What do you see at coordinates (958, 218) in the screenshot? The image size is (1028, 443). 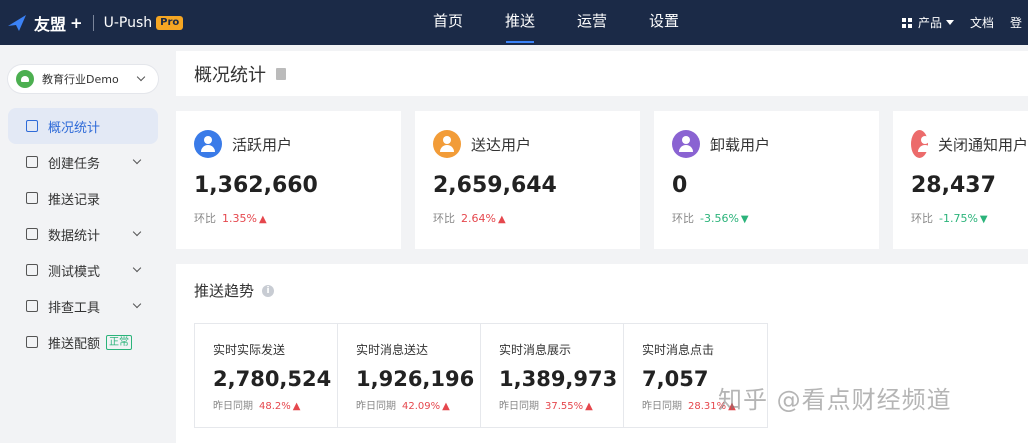 I see `trend-value: -1.75%` at bounding box center [958, 218].